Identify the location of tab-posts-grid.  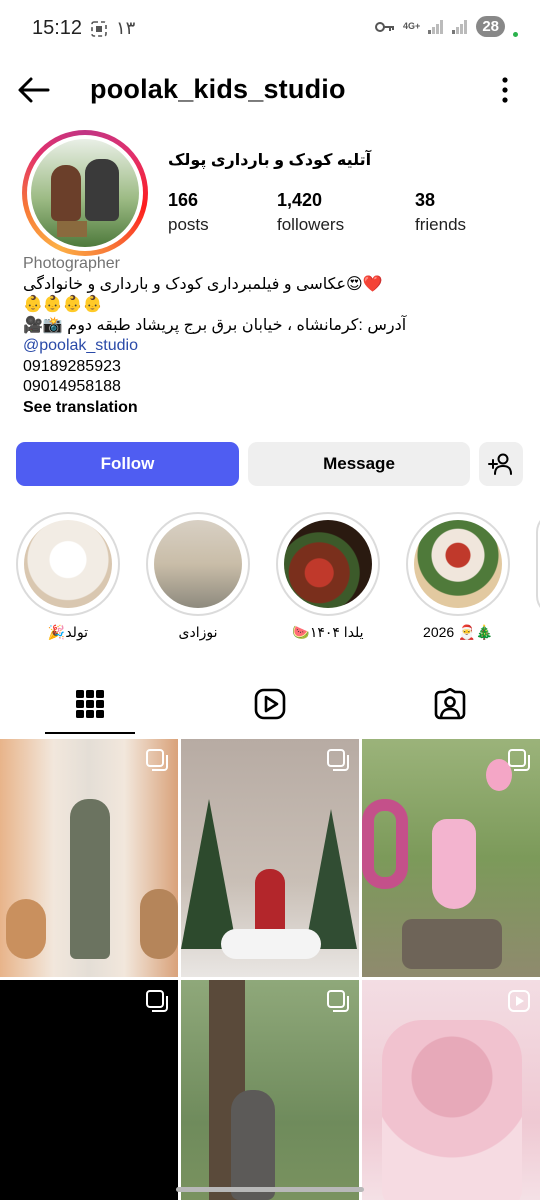
(90, 704).